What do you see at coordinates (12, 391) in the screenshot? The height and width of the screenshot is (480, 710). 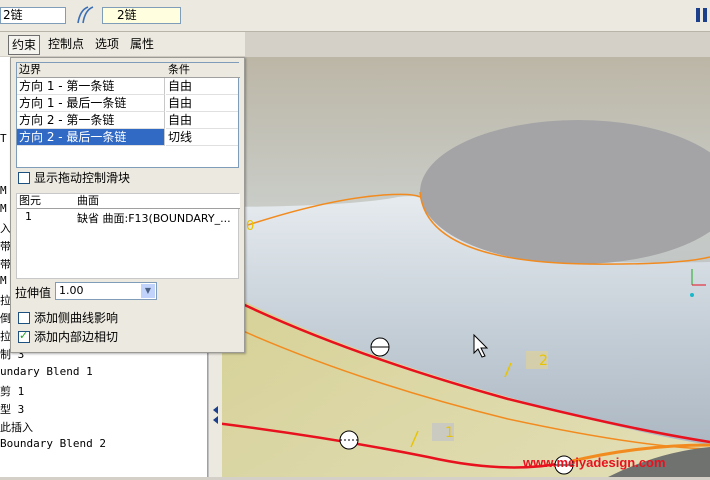 I see `tree-item: 剪 1` at bounding box center [12, 391].